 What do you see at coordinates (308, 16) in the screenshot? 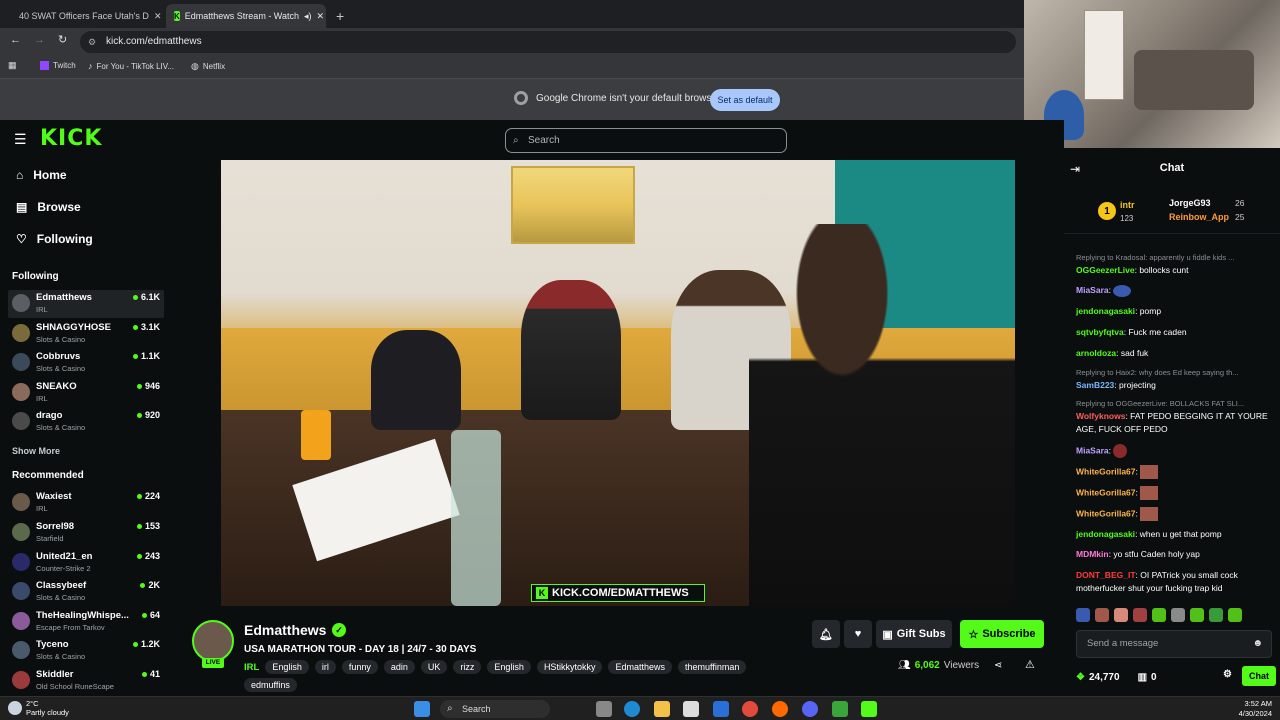
I see `speaker-icon: ◂)` at bounding box center [308, 16].